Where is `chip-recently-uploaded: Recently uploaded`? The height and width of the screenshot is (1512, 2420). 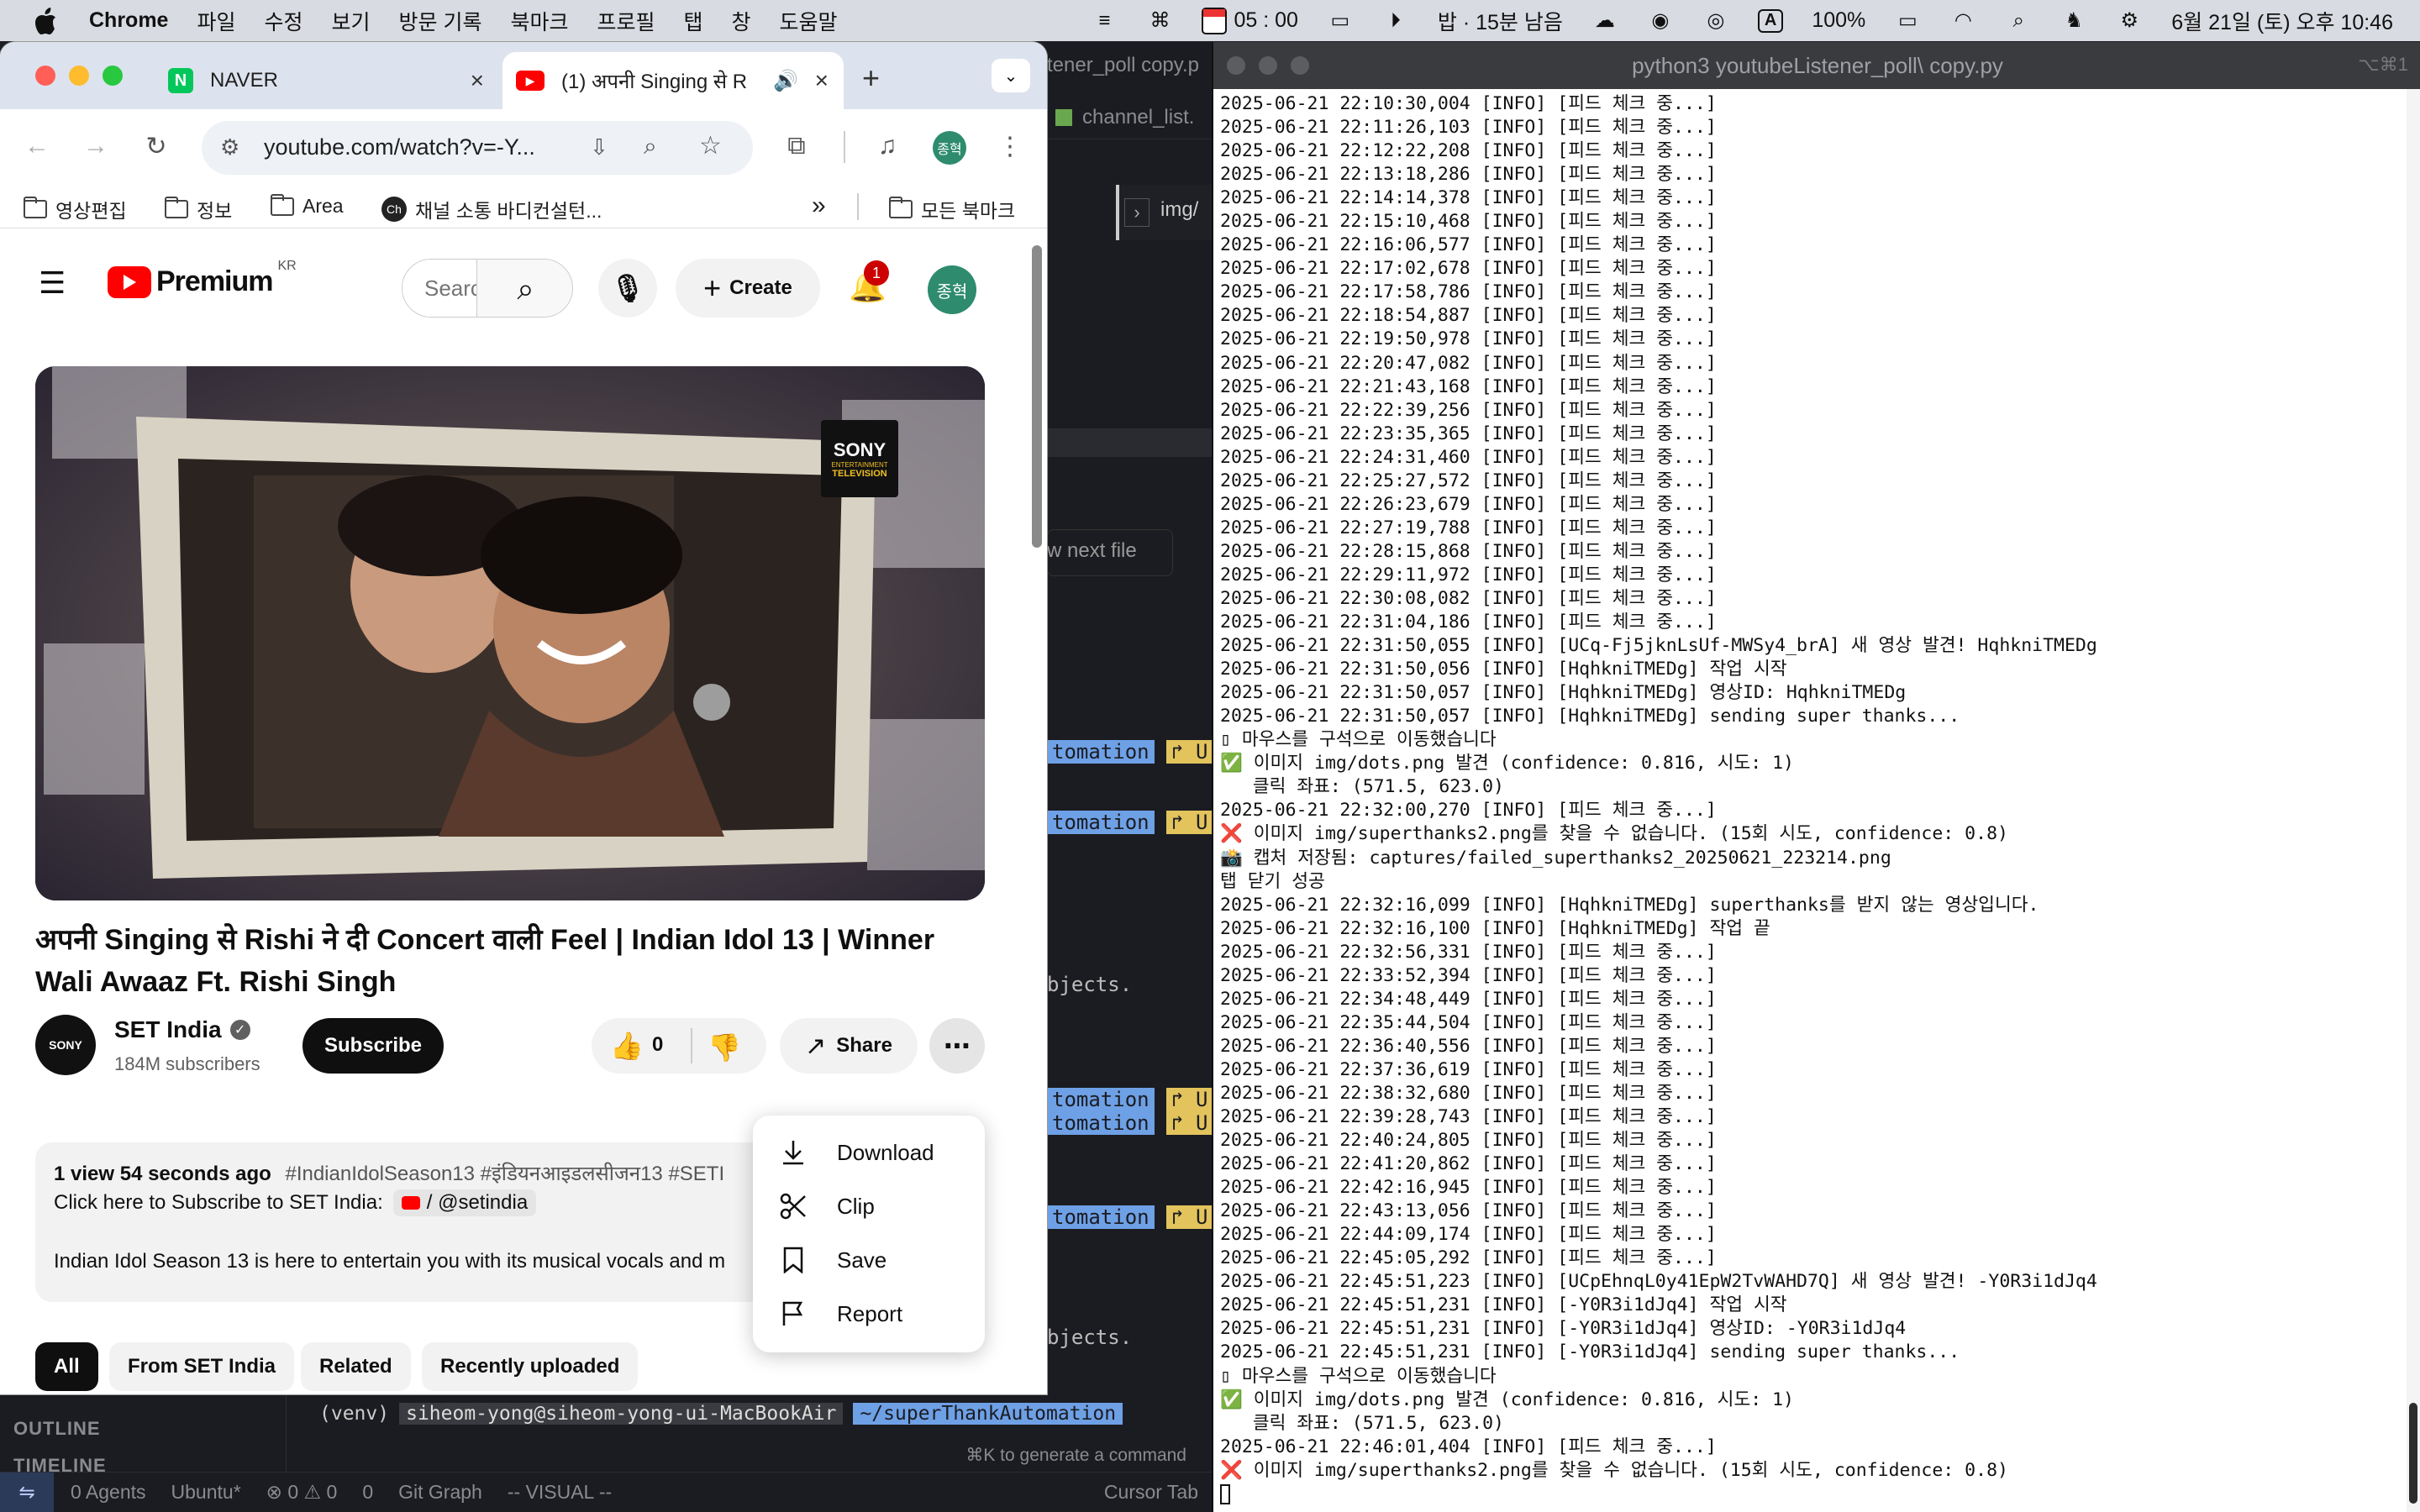
chip-recently-uploaded: Recently uploaded is located at coordinates (530, 1366).